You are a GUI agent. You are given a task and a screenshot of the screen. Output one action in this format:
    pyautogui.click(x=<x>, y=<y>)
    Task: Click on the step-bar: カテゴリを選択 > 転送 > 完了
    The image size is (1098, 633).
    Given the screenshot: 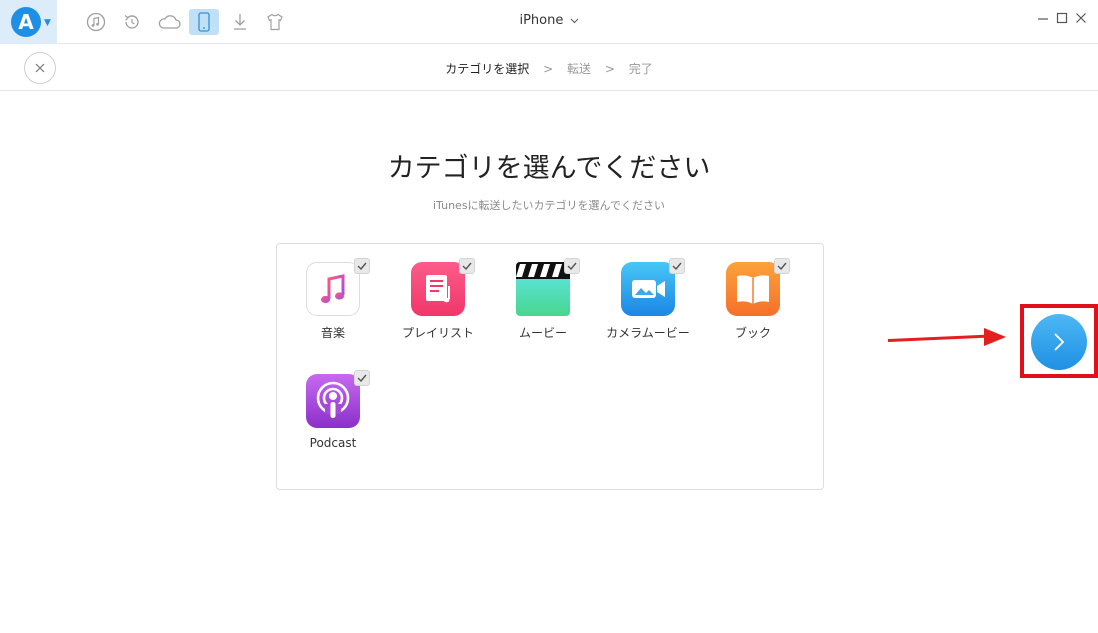 What is the action you would take?
    pyautogui.click(x=549, y=68)
    